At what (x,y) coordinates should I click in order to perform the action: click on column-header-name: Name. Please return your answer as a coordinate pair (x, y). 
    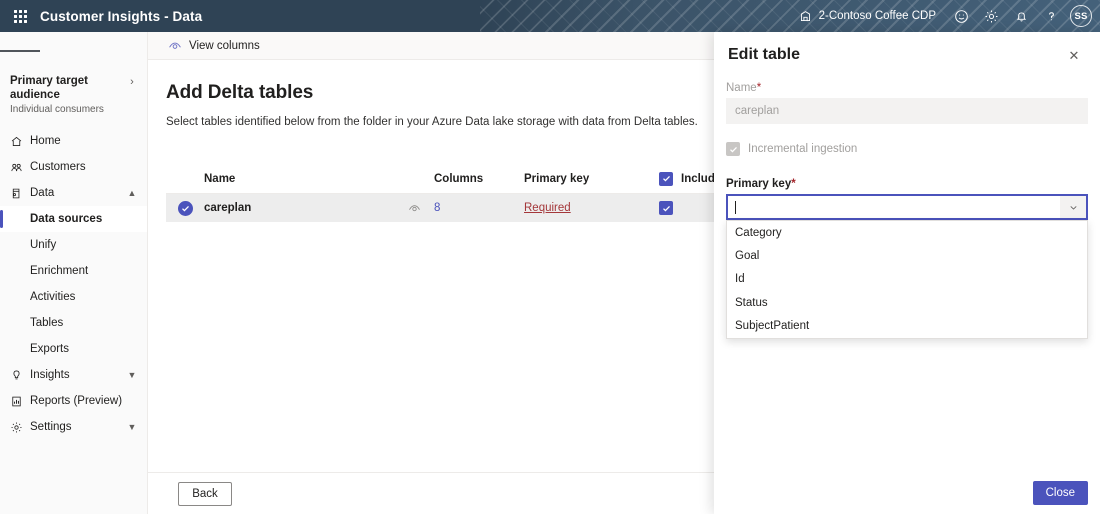
    Looking at the image, I should click on (299, 179).